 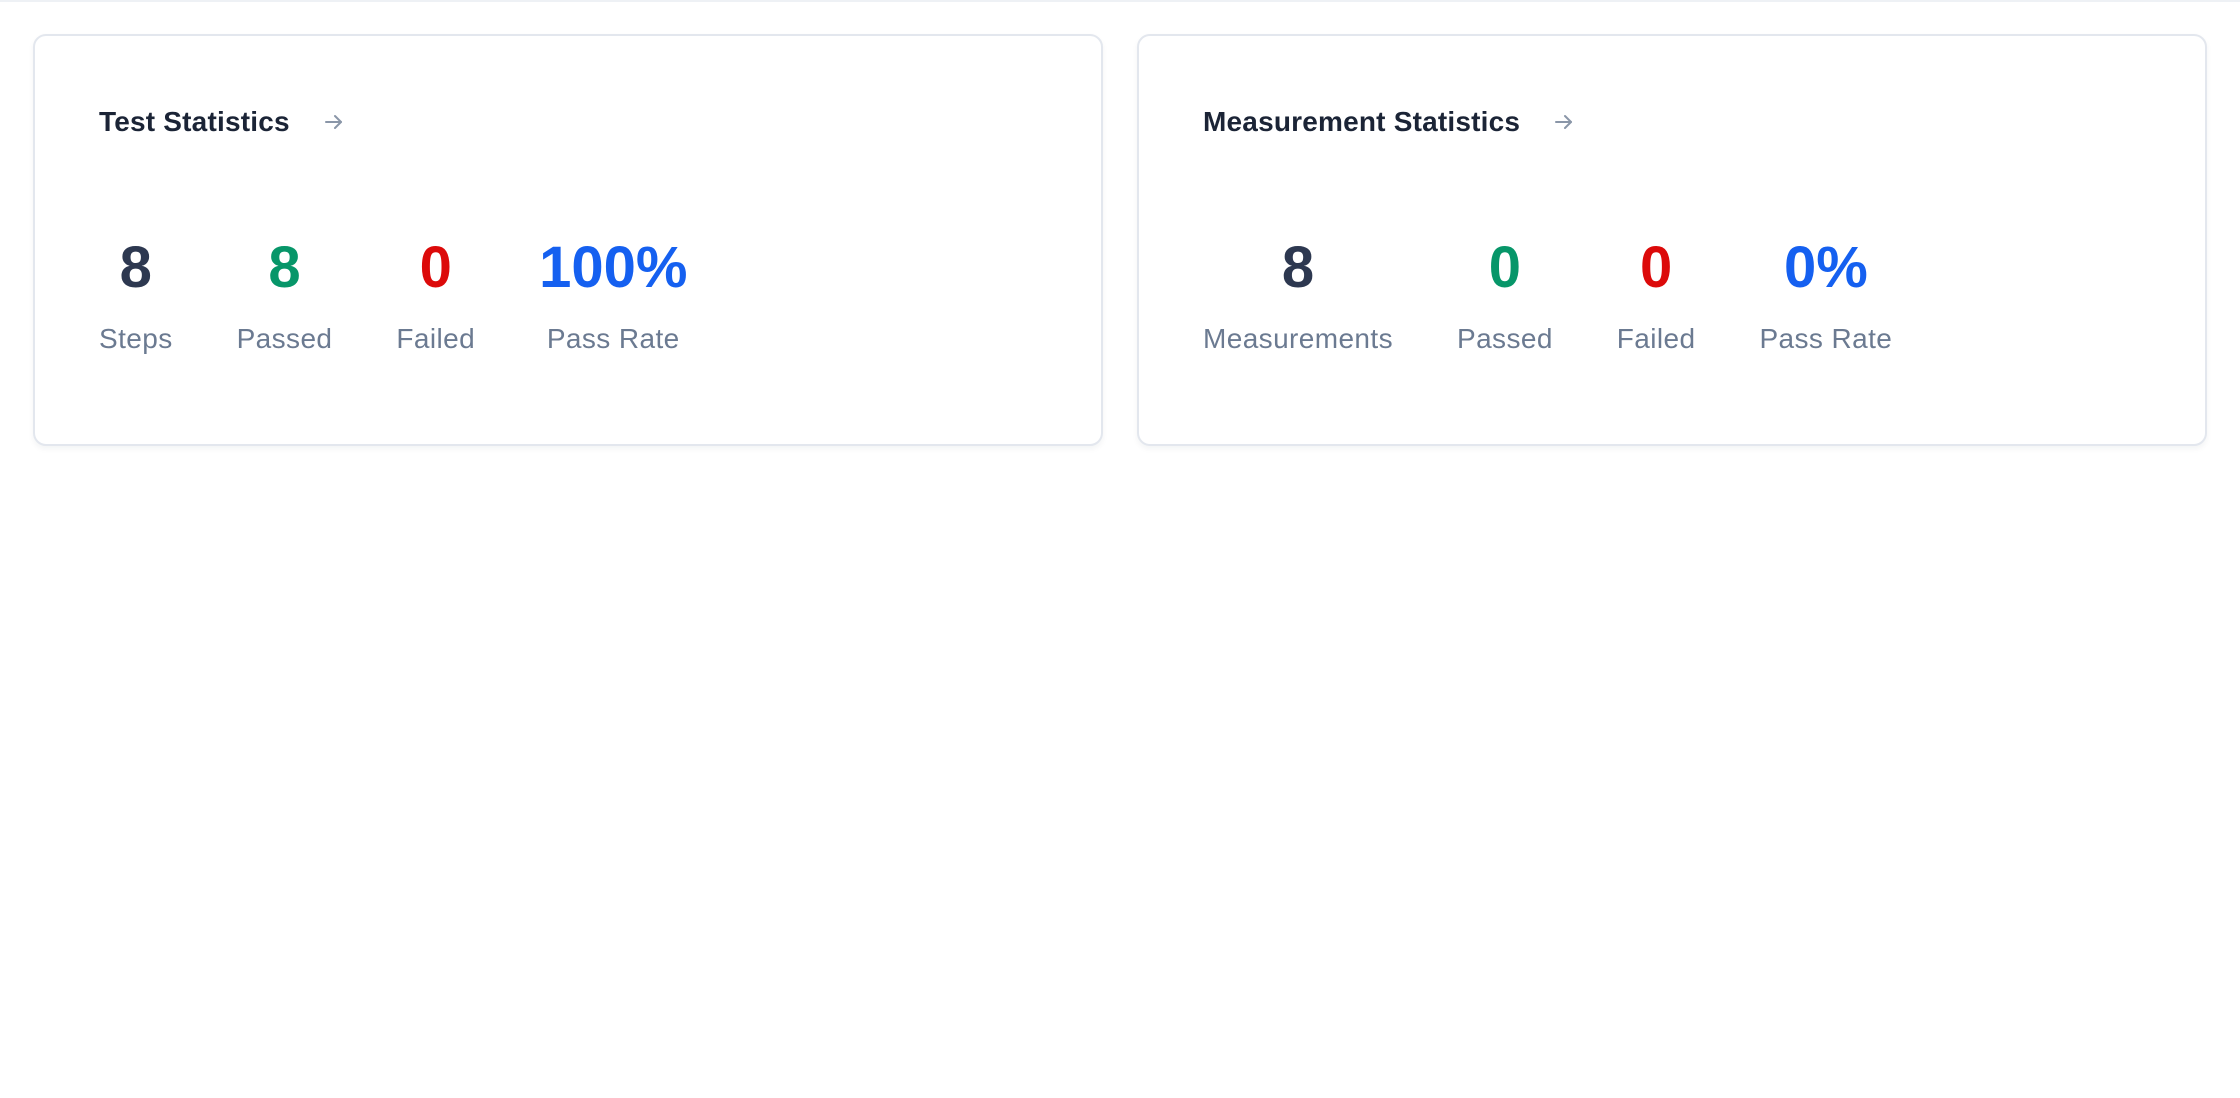 I want to click on stat-label: Steps, so click(x=136, y=338).